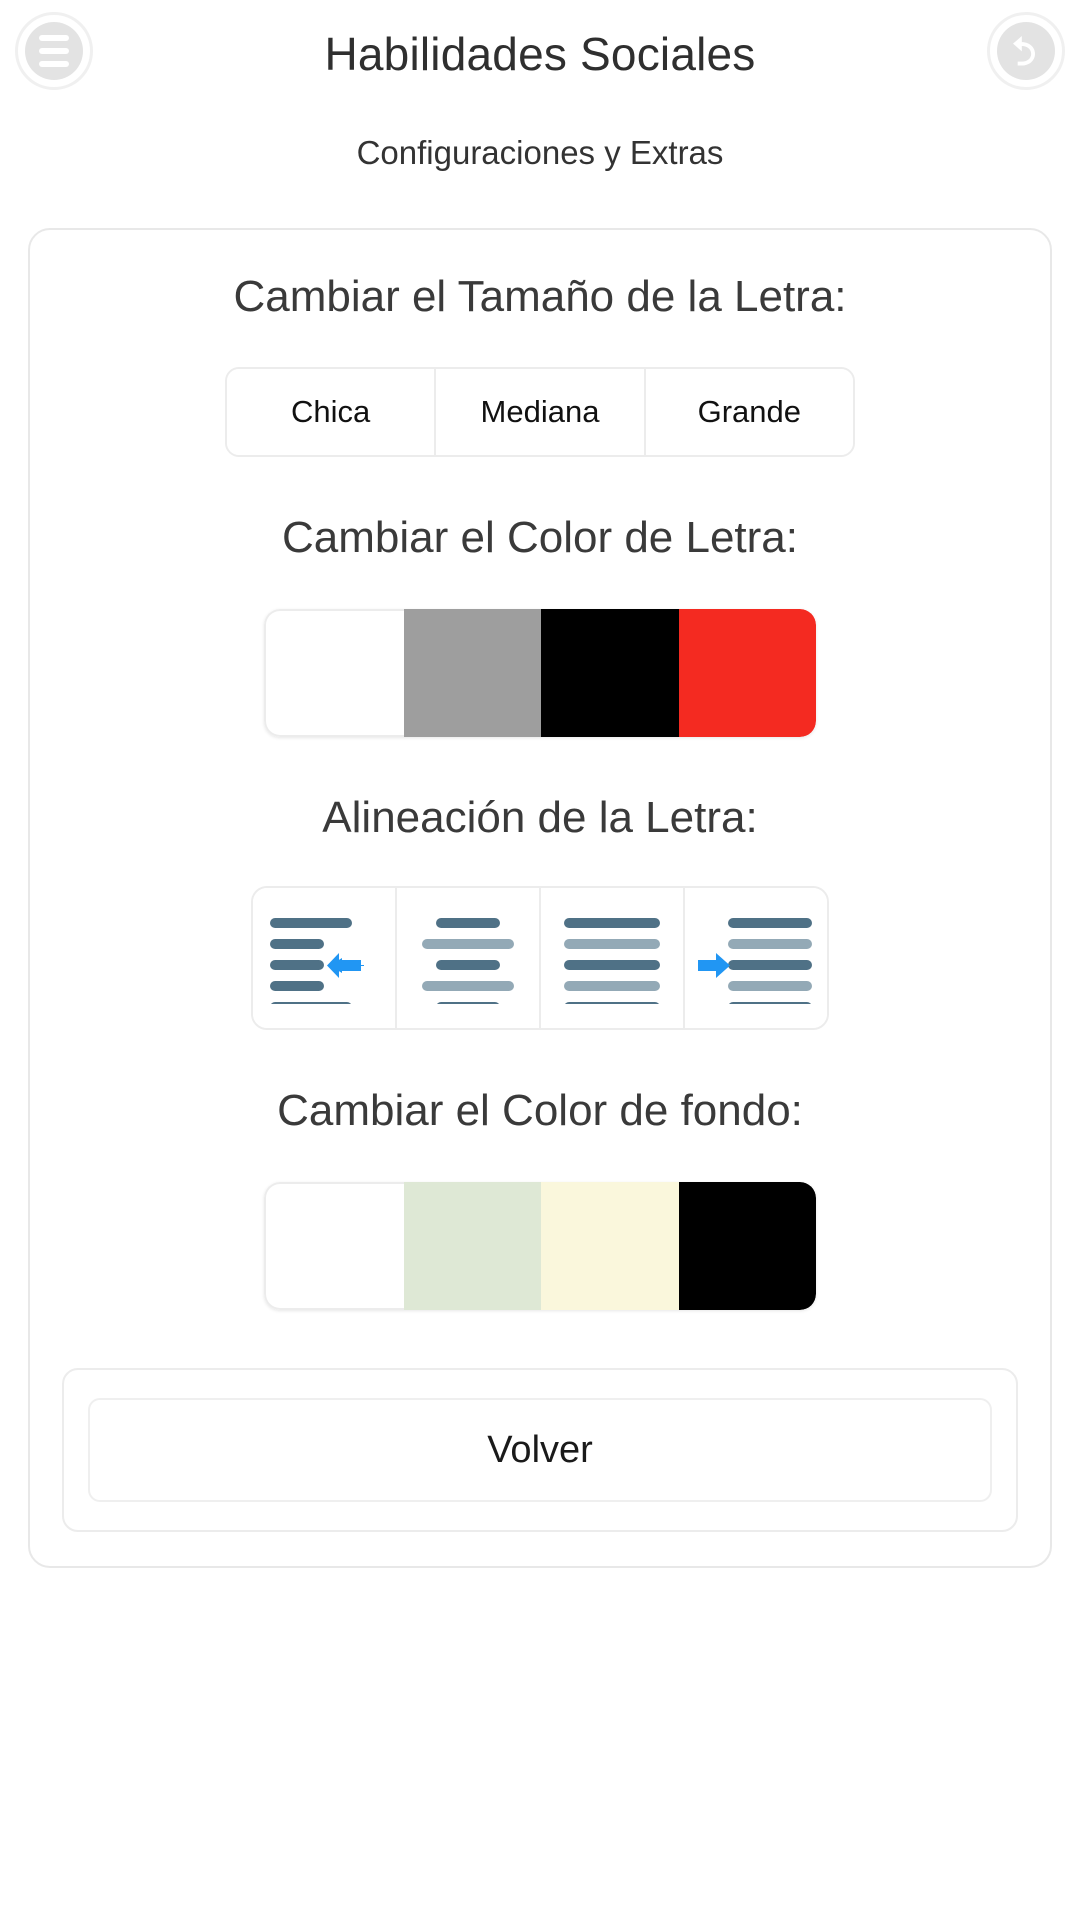  Describe the element at coordinates (610, 1246) in the screenshot. I see `background-color-swatch-pale-yellow` at that location.